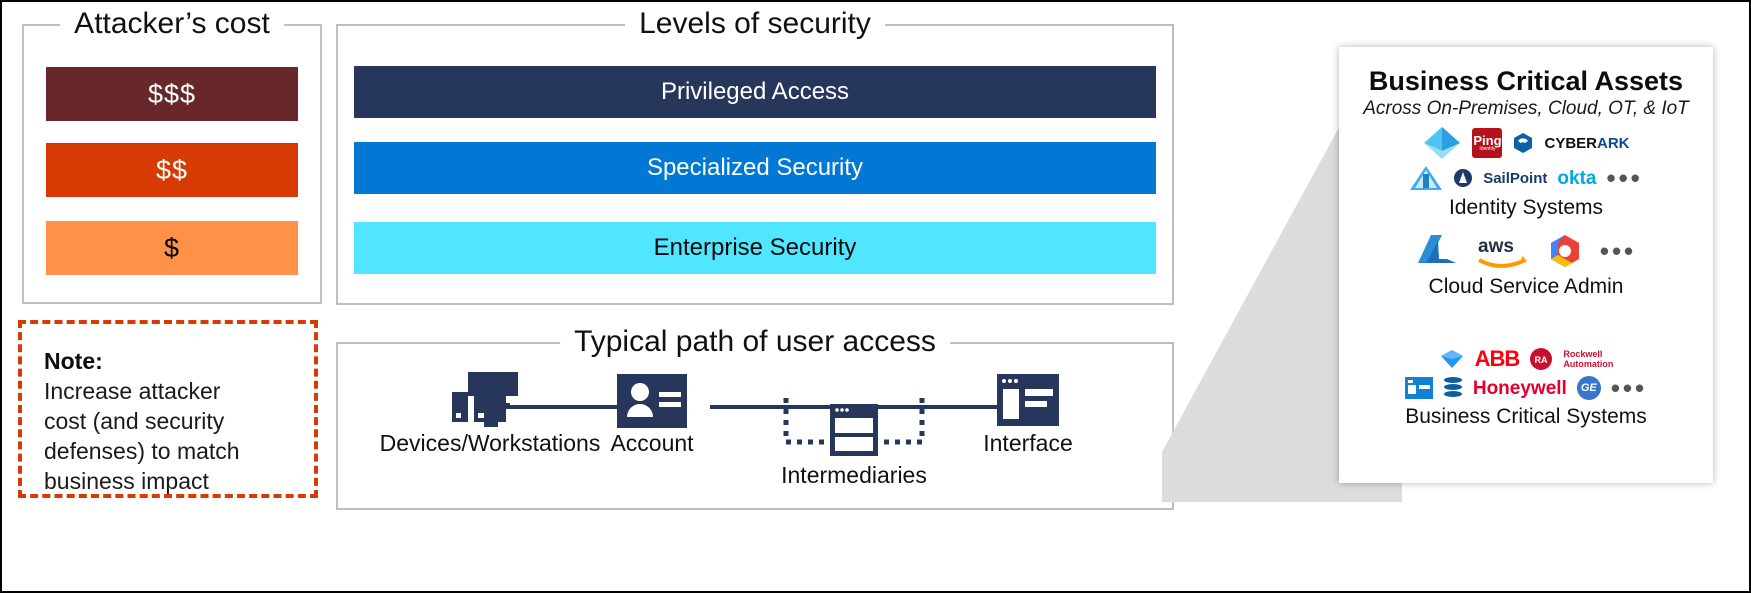 The height and width of the screenshot is (593, 1751). I want to click on rockwell-badge-icon: RA, so click(1541, 359).